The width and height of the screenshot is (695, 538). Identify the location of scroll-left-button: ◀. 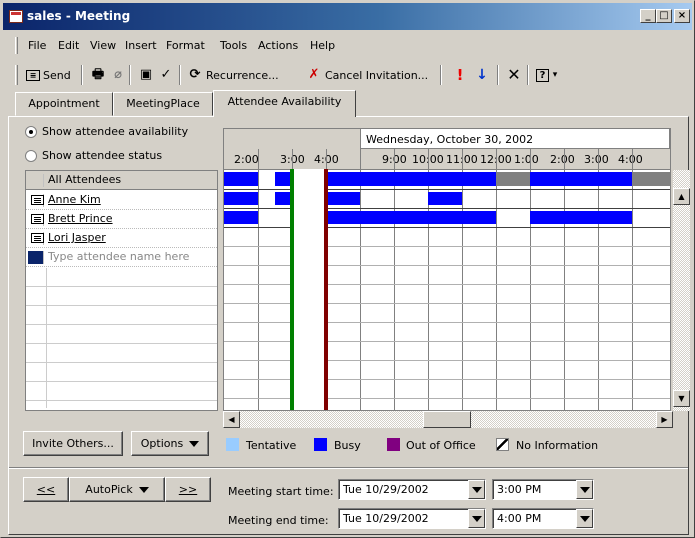
(231, 419).